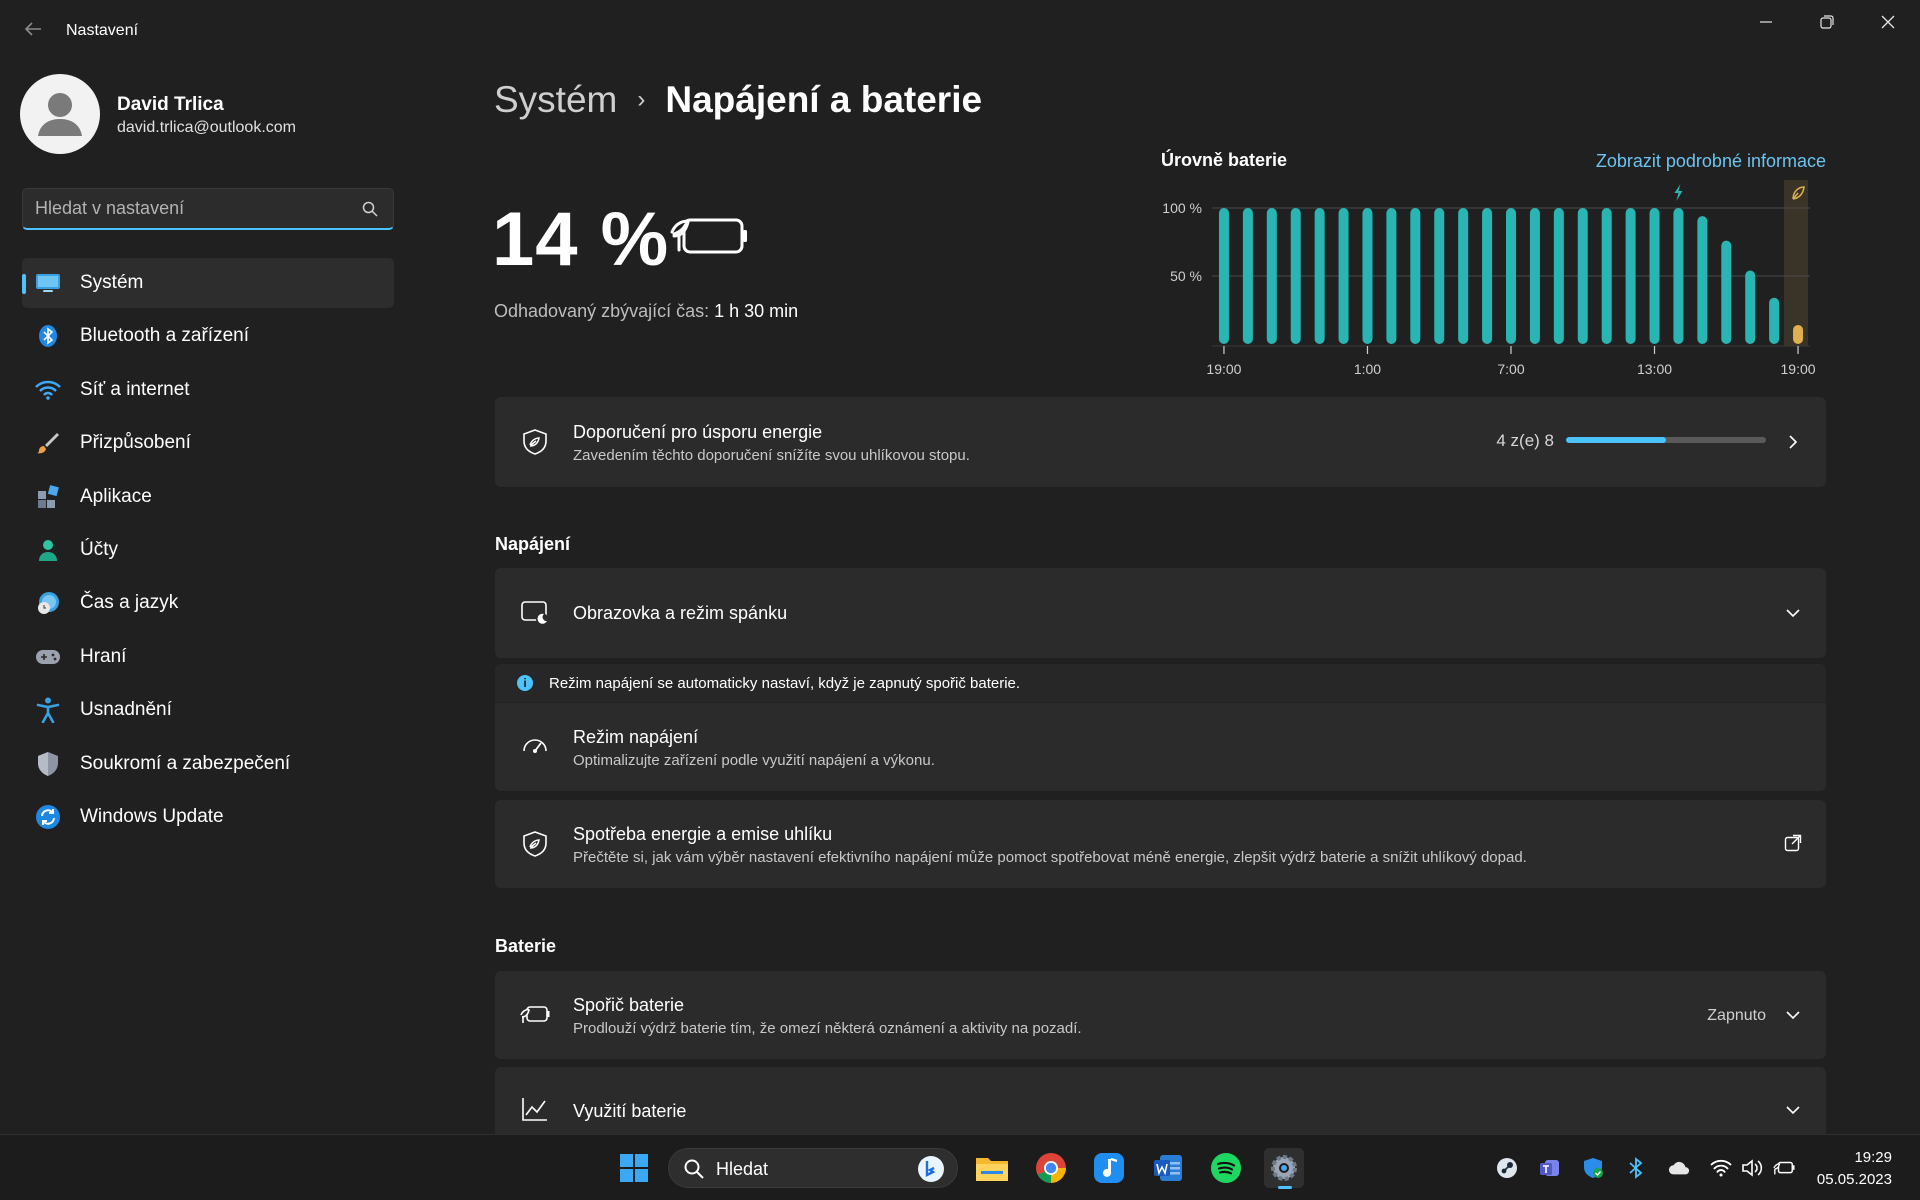 This screenshot has width=1920, height=1200. I want to click on bluetooth-icon, so click(1636, 1168).